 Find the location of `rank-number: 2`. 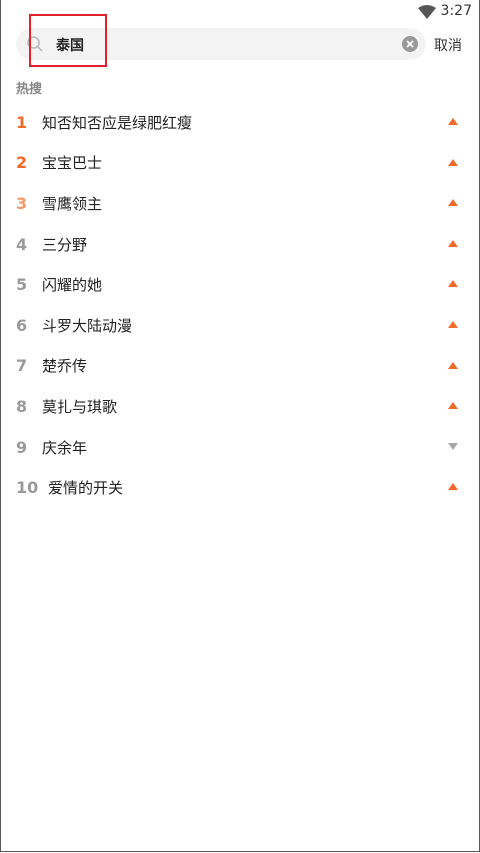

rank-number: 2 is located at coordinates (22, 163).